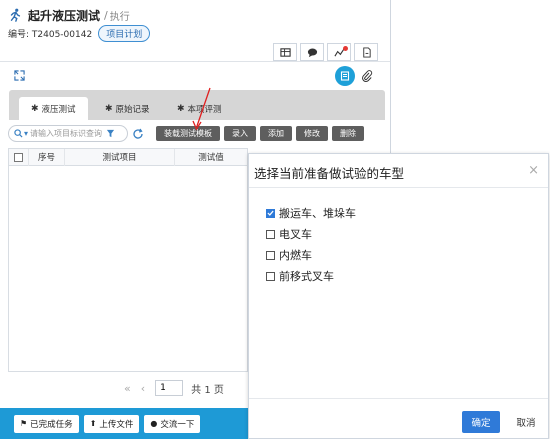 This screenshot has width=550, height=439. I want to click on task-code: 编号: T2405-00142, so click(50, 35).